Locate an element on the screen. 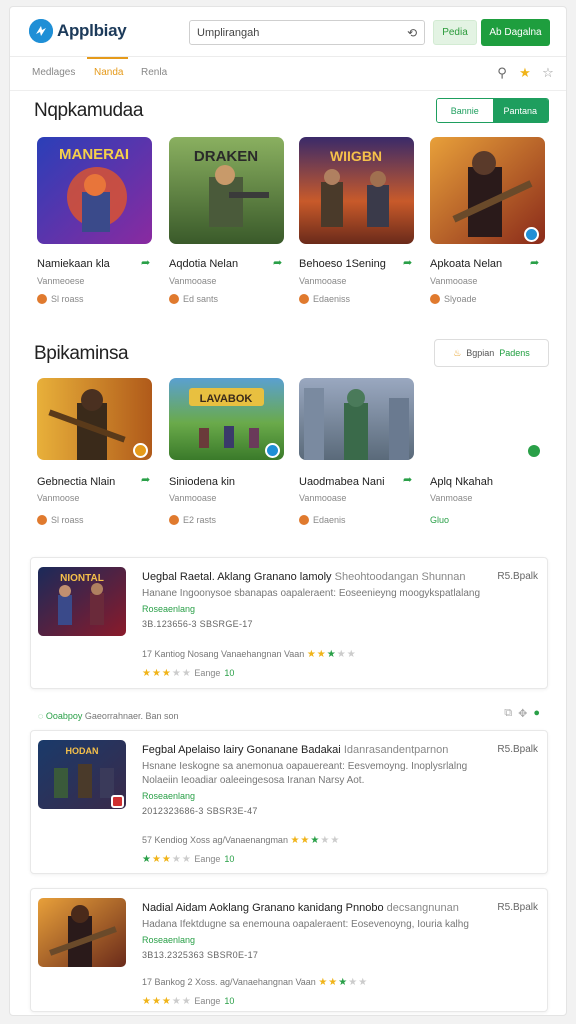 The height and width of the screenshot is (1024, 576). game-thumbnail: DRAKEN is located at coordinates (226, 190).